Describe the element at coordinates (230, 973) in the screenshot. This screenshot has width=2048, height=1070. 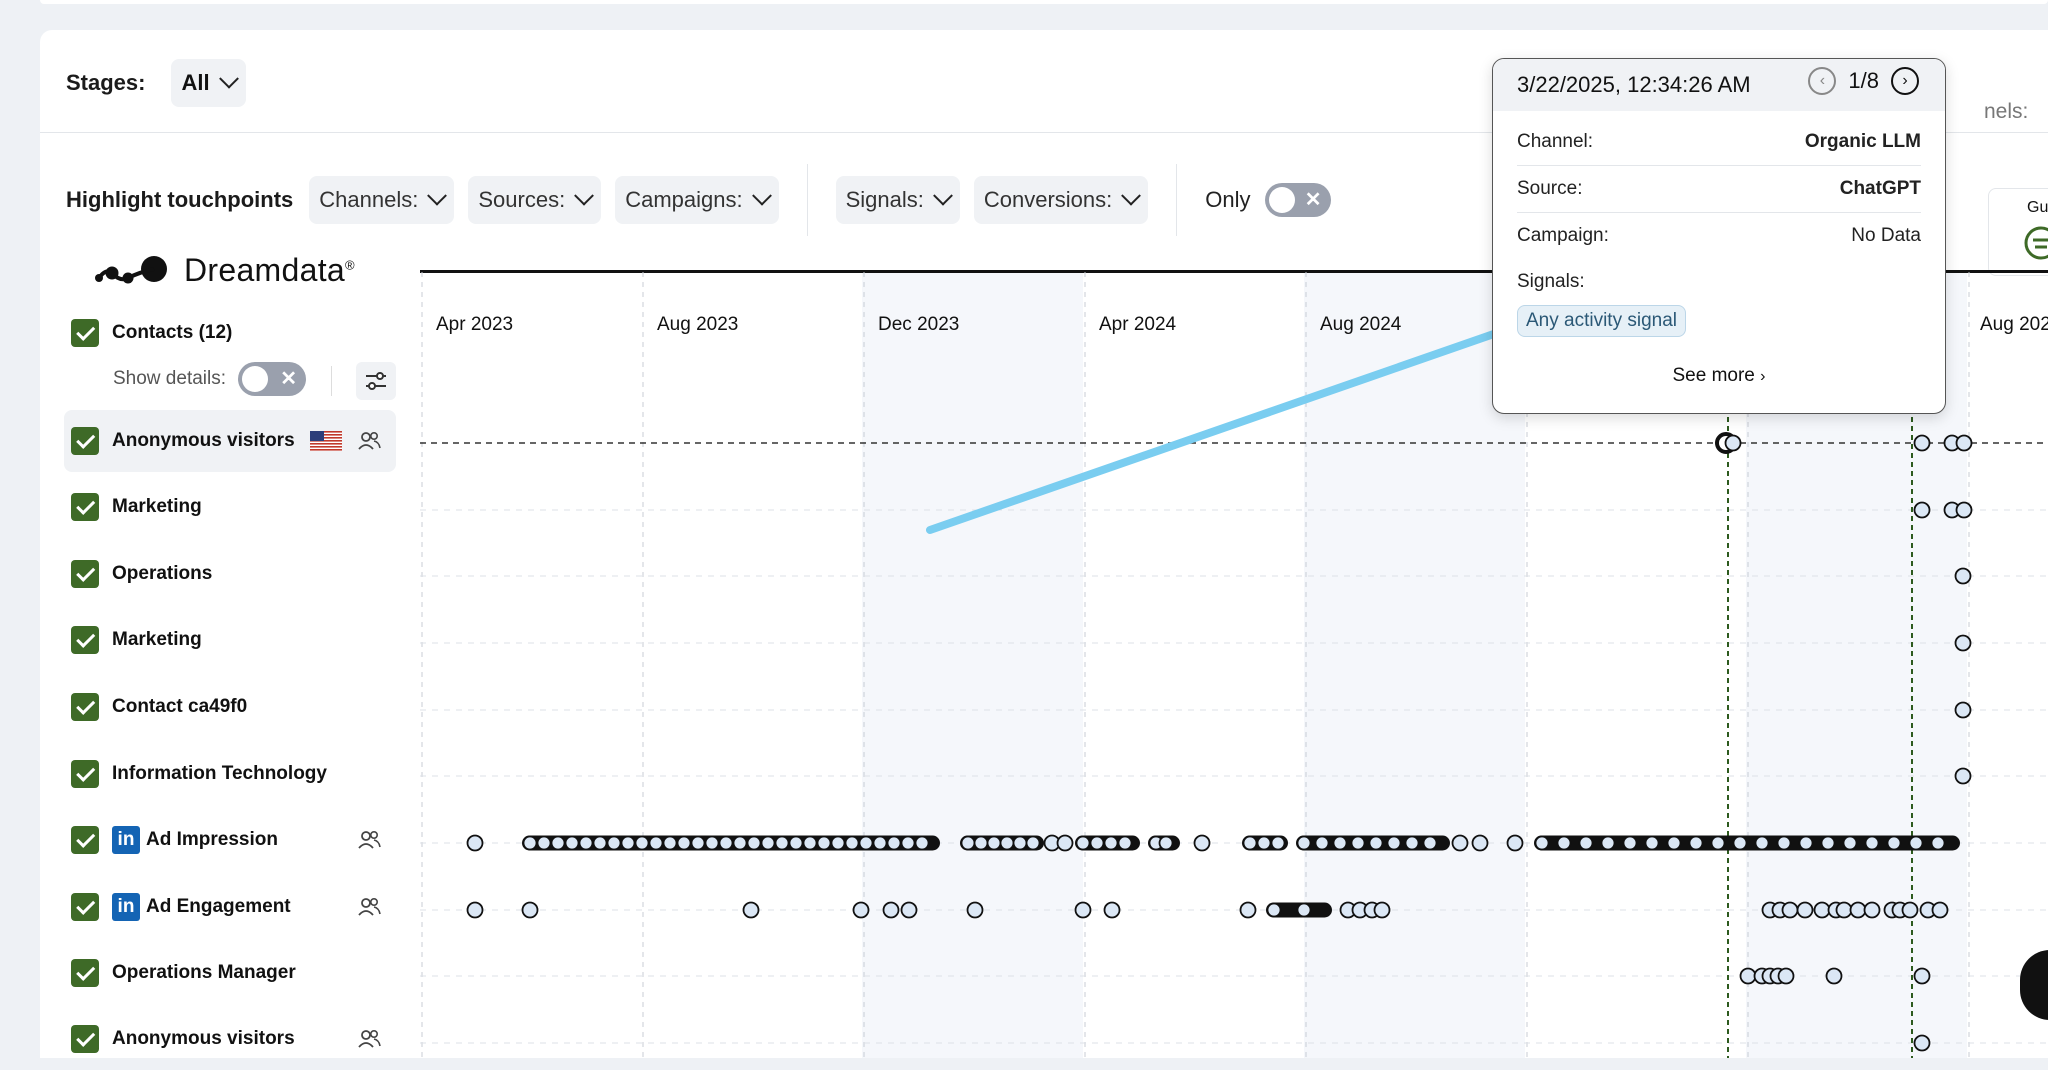
I see `contact-row: Operations Manager` at that location.